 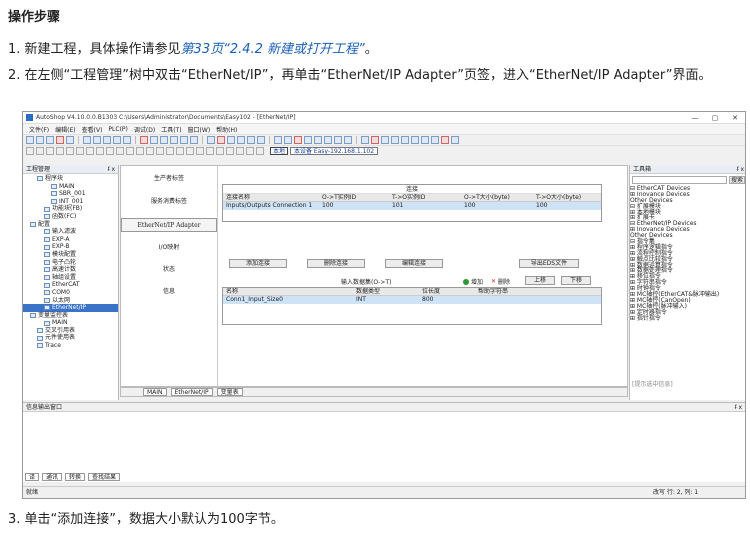 What do you see at coordinates (549, 263) in the screenshot?
I see `export-eds-button: 导出EDS文件` at bounding box center [549, 263].